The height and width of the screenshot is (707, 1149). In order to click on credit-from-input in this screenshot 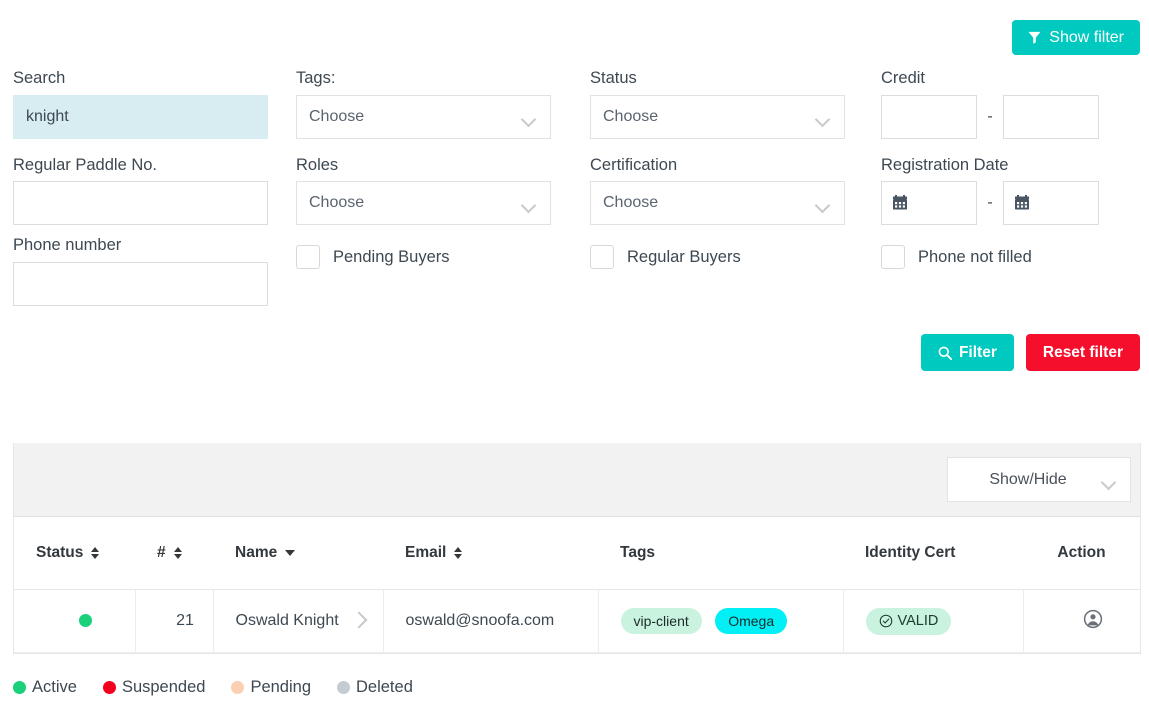, I will do `click(929, 116)`.